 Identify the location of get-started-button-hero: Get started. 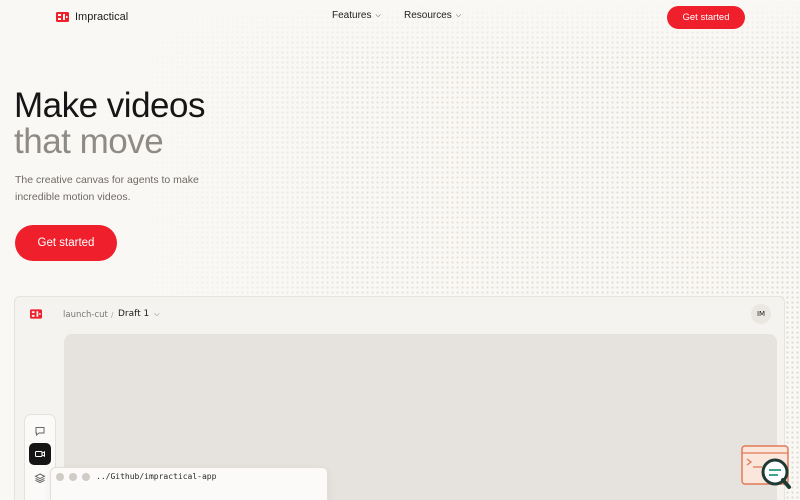
(66, 243).